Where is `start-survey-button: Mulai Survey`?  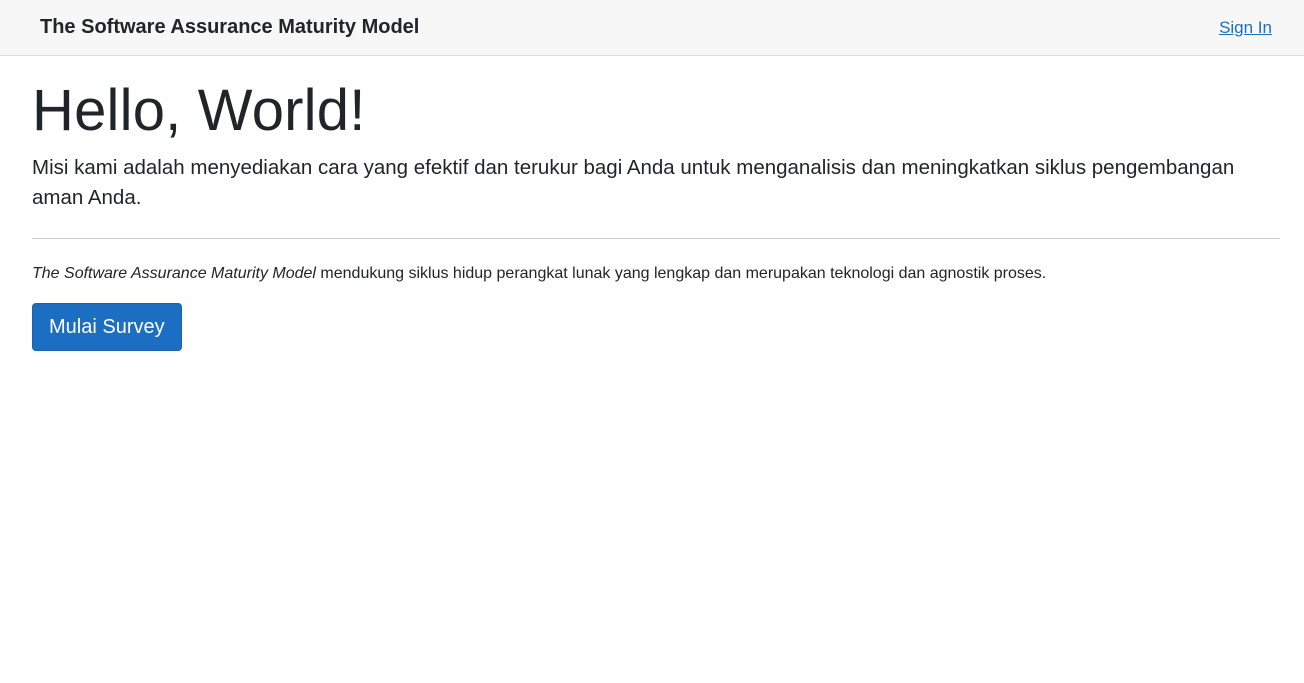
start-survey-button: Mulai Survey is located at coordinates (107, 327).